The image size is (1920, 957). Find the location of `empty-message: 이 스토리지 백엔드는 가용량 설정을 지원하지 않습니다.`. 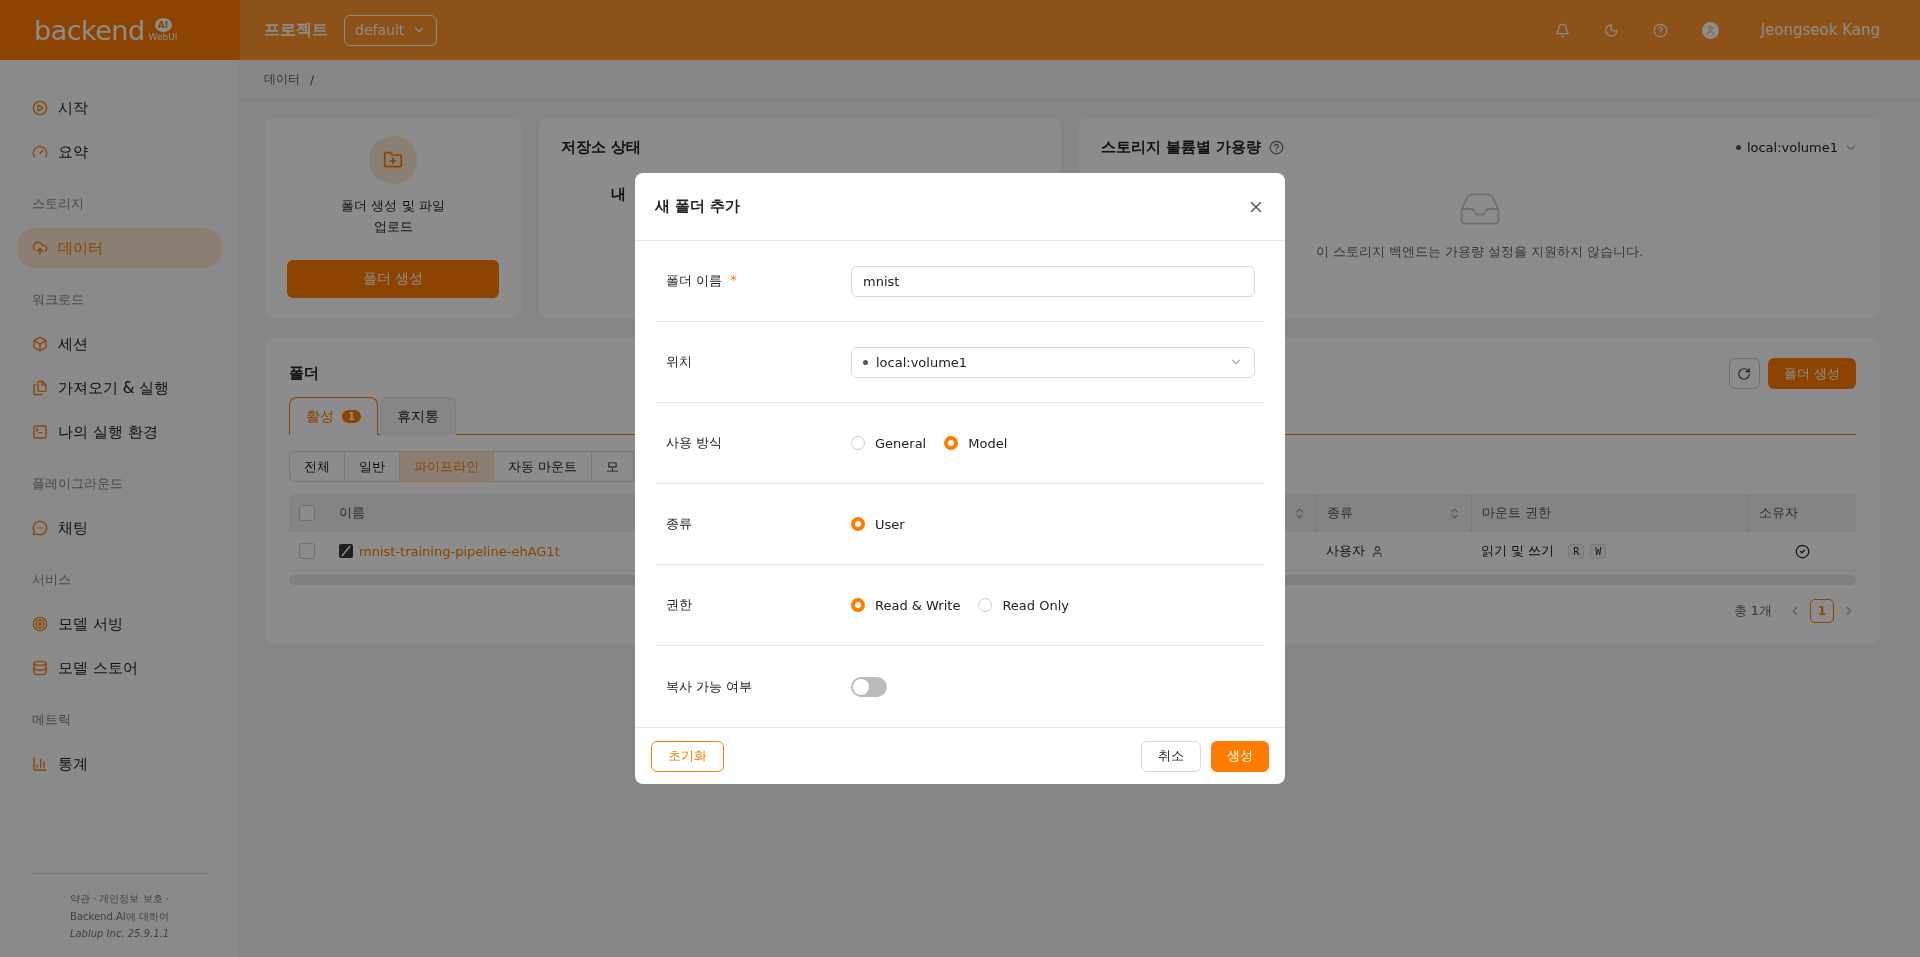

empty-message: 이 스토리지 백엔드는 가용량 설정을 지원하지 않습니다. is located at coordinates (1479, 252).